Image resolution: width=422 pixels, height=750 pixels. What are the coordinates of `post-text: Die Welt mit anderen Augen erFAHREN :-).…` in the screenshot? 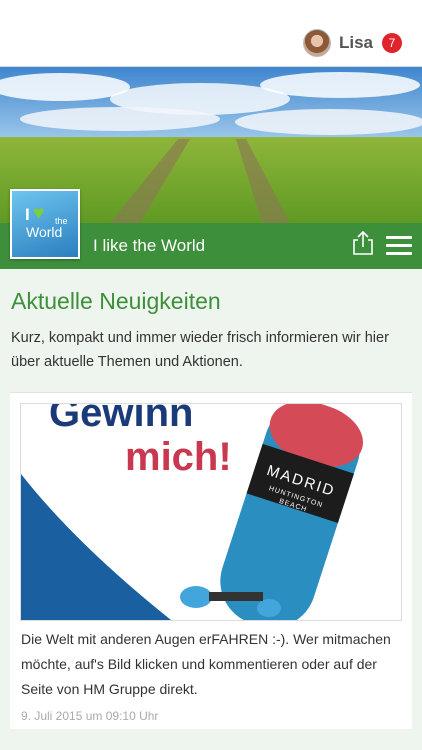 It's located at (206, 664).